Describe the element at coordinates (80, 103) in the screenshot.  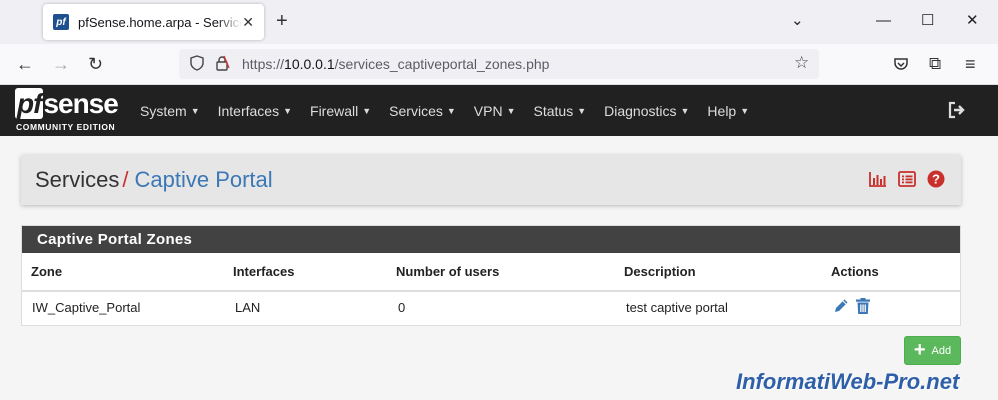
I see `logo-sense: sense` at that location.